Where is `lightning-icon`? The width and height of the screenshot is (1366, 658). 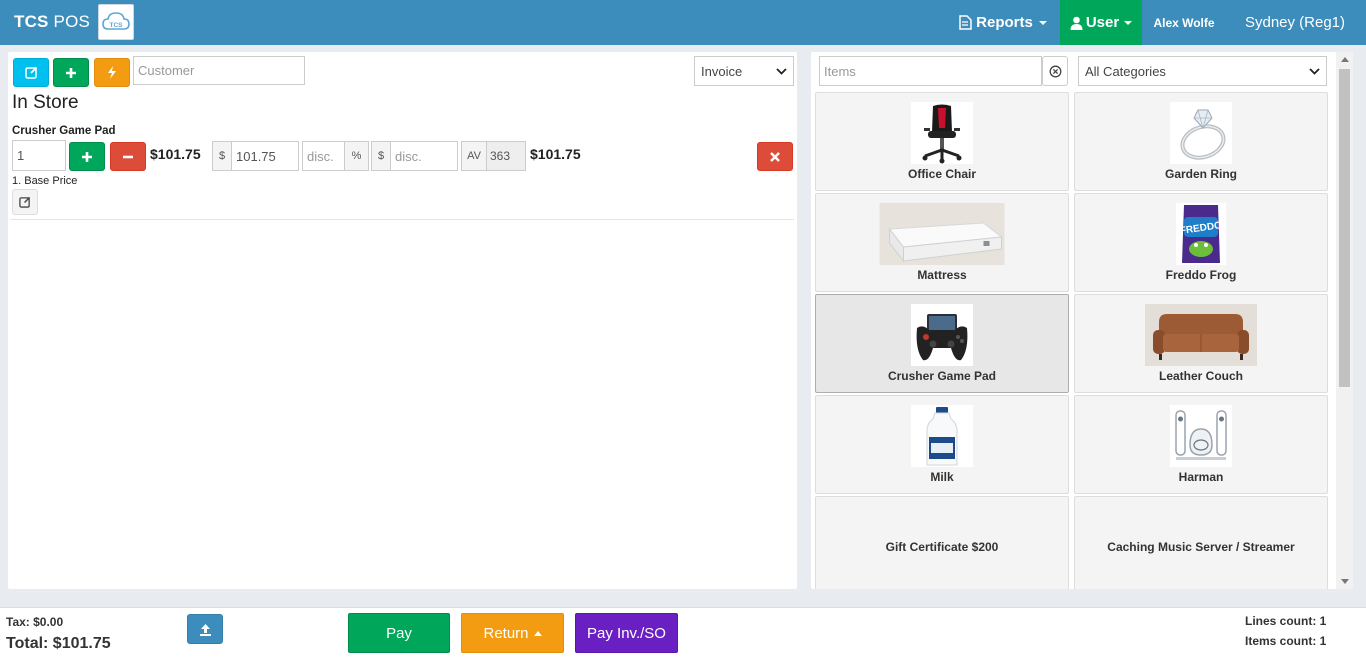 lightning-icon is located at coordinates (112, 72).